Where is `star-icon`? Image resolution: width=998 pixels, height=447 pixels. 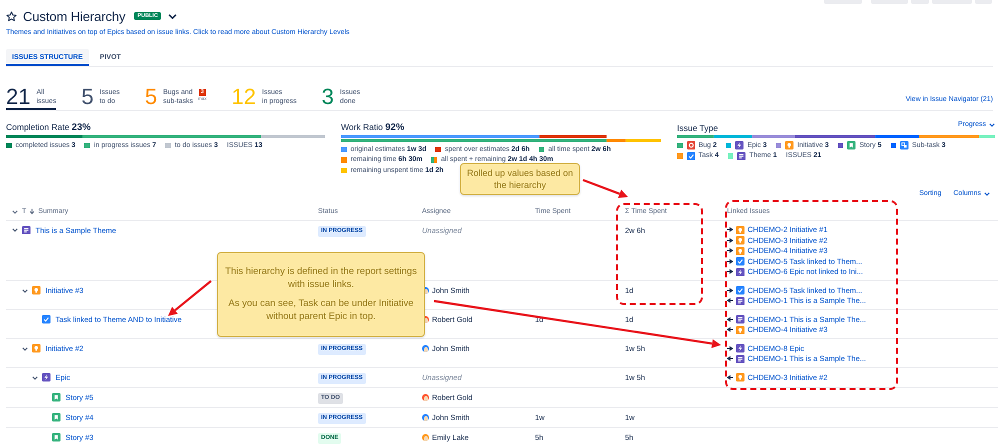 star-icon is located at coordinates (11, 16).